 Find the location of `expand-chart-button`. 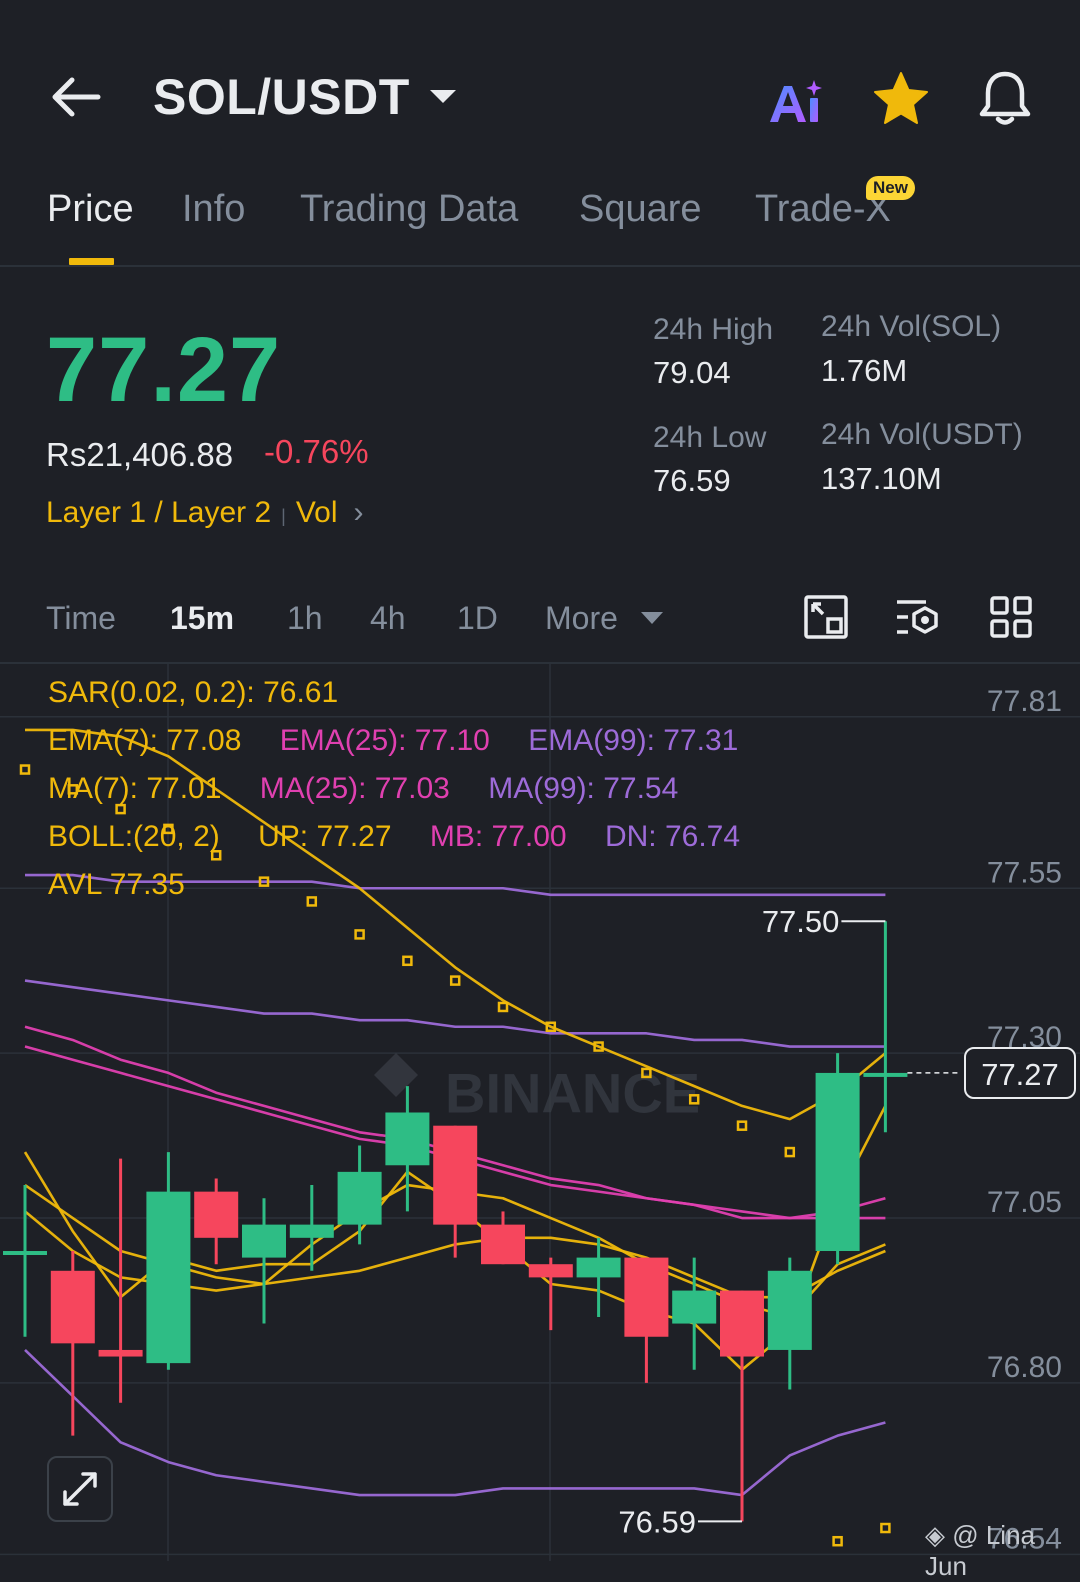

expand-chart-button is located at coordinates (80, 1489).